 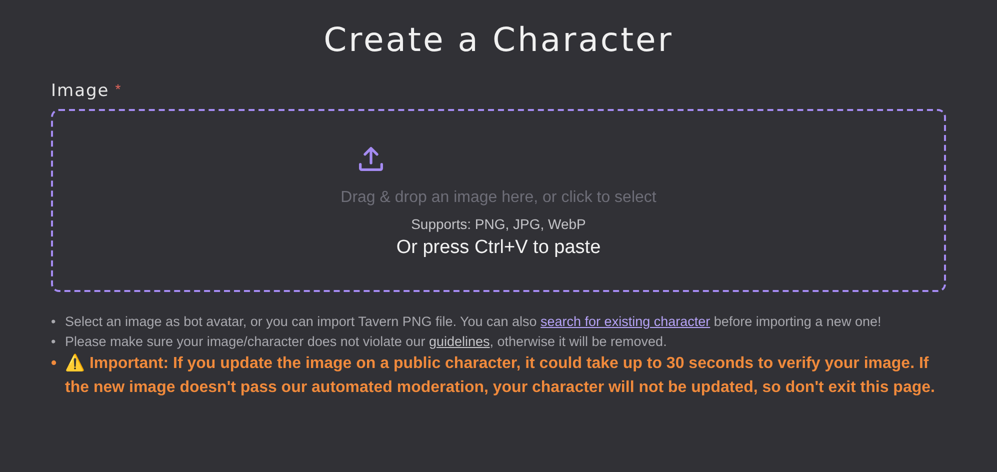 What do you see at coordinates (366, 342) in the screenshot?
I see `help-note: Please make sure your image/character does not violate our guidelines, otherwise it will be removed.` at bounding box center [366, 342].